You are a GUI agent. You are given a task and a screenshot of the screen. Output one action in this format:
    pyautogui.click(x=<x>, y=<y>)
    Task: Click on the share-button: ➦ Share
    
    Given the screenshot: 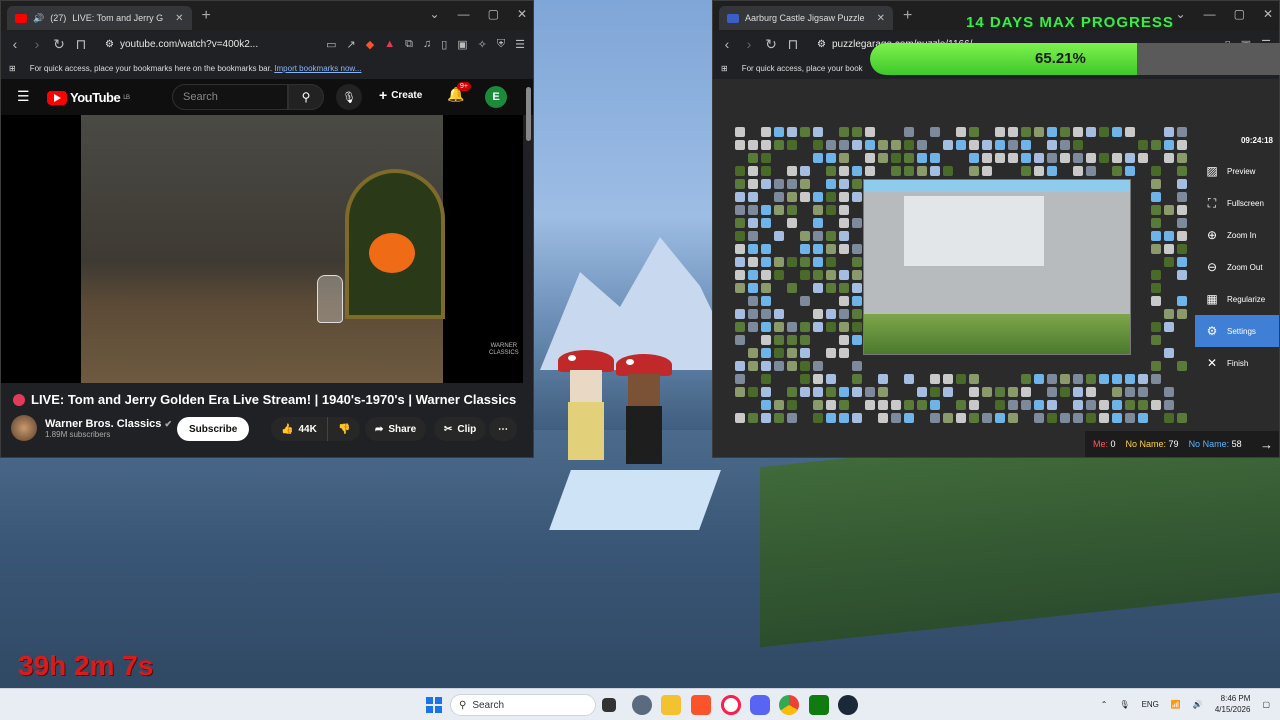 What is the action you would take?
    pyautogui.click(x=396, y=429)
    